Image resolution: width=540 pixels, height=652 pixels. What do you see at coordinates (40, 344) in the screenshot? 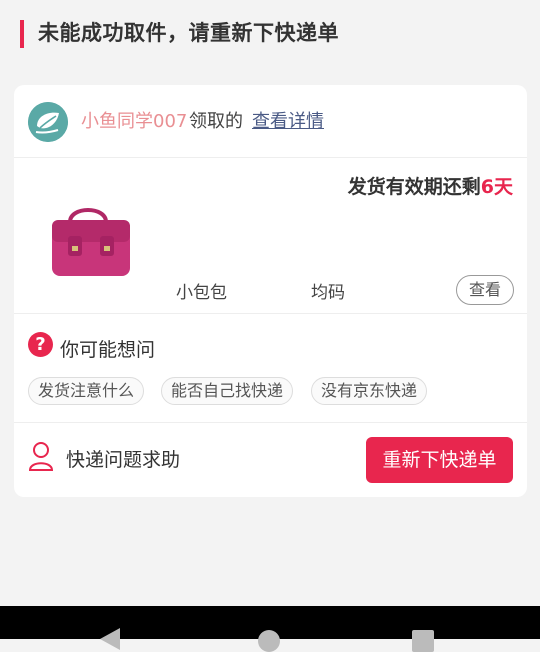
I see `question-icon: ?` at bounding box center [40, 344].